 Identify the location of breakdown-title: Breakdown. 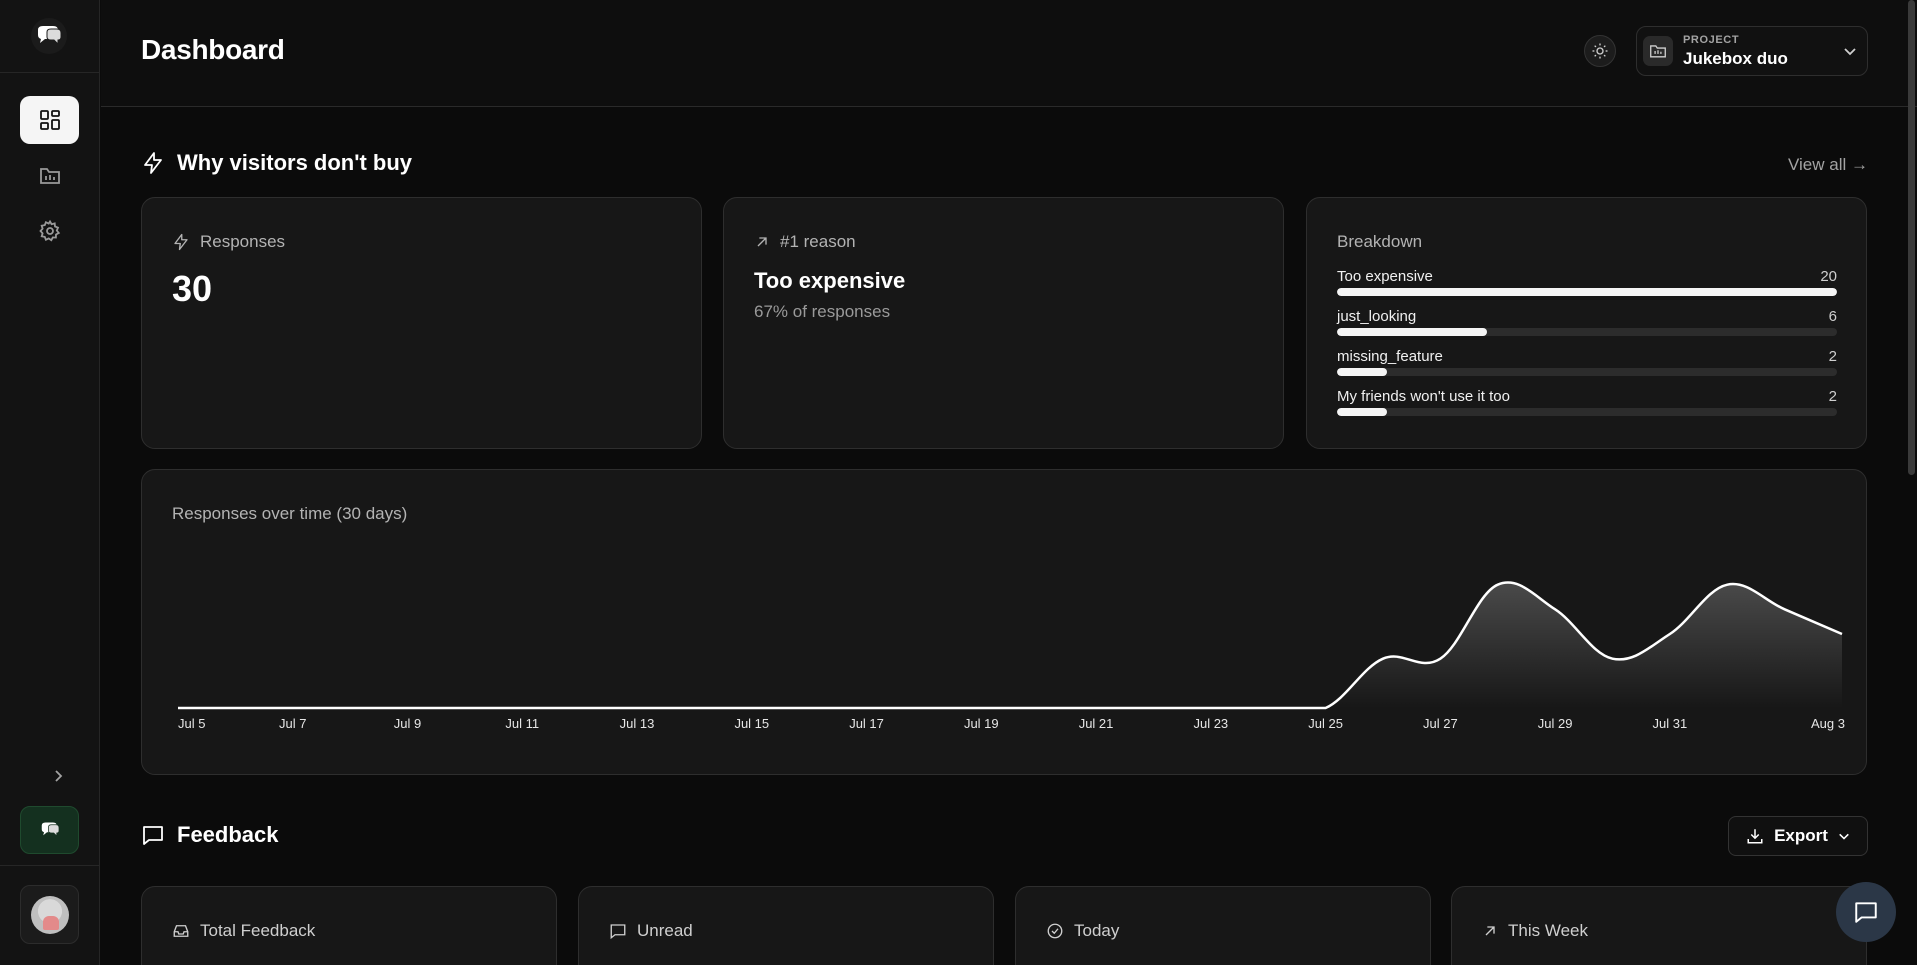
(1380, 241).